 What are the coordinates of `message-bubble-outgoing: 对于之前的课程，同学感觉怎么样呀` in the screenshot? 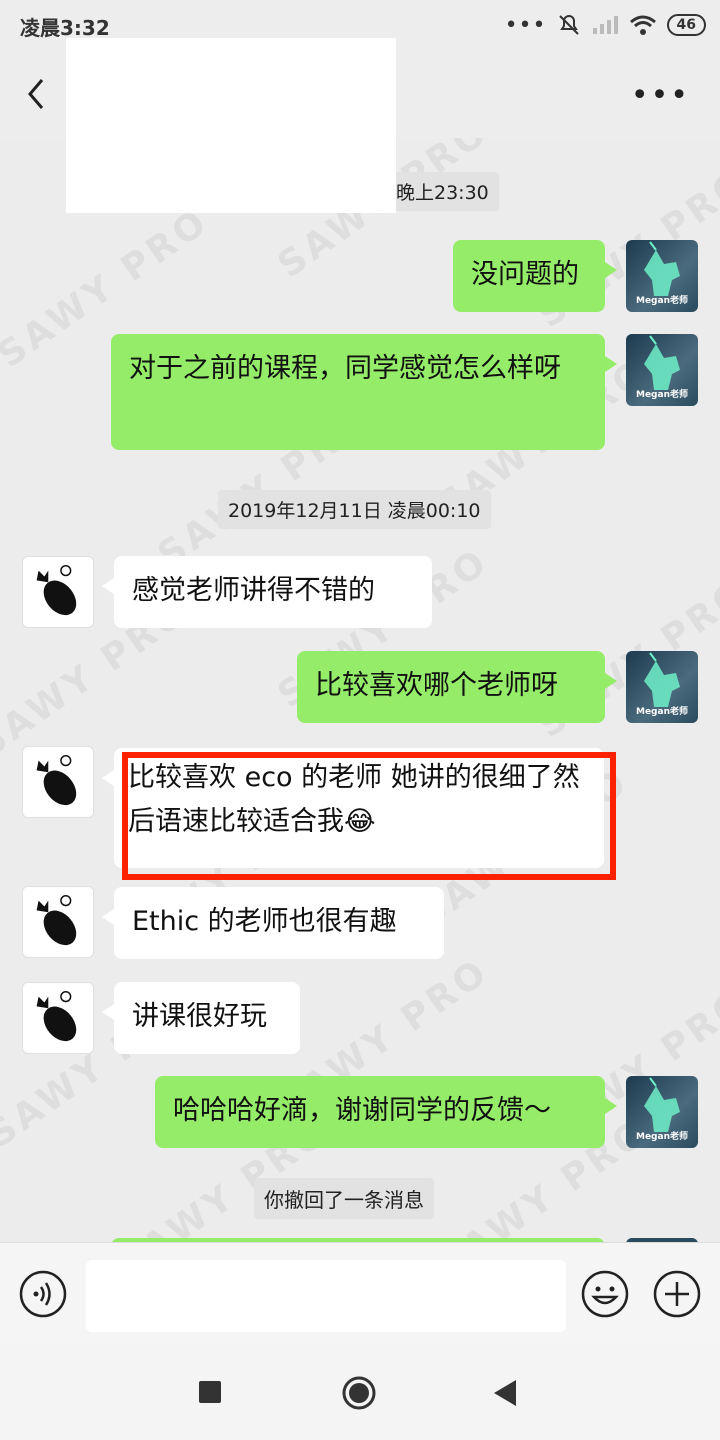 It's located at (364, 392).